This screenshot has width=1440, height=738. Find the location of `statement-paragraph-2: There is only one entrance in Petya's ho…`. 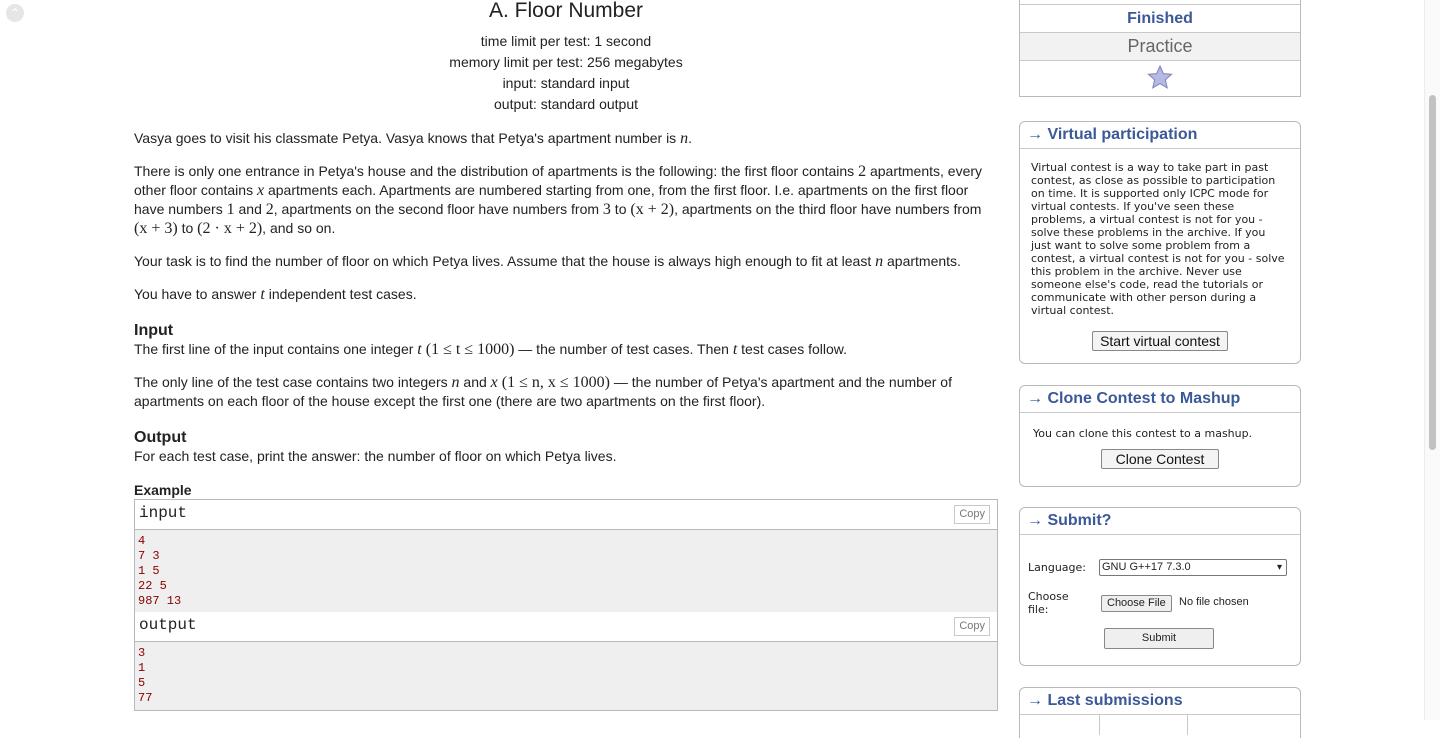

statement-paragraph-2: There is only one entrance in Petya's ho… is located at coordinates (558, 200).